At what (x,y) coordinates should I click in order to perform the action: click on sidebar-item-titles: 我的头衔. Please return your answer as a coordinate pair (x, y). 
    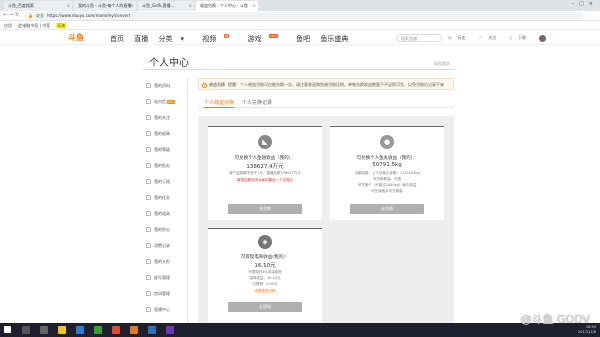
    Looking at the image, I should click on (165, 262).